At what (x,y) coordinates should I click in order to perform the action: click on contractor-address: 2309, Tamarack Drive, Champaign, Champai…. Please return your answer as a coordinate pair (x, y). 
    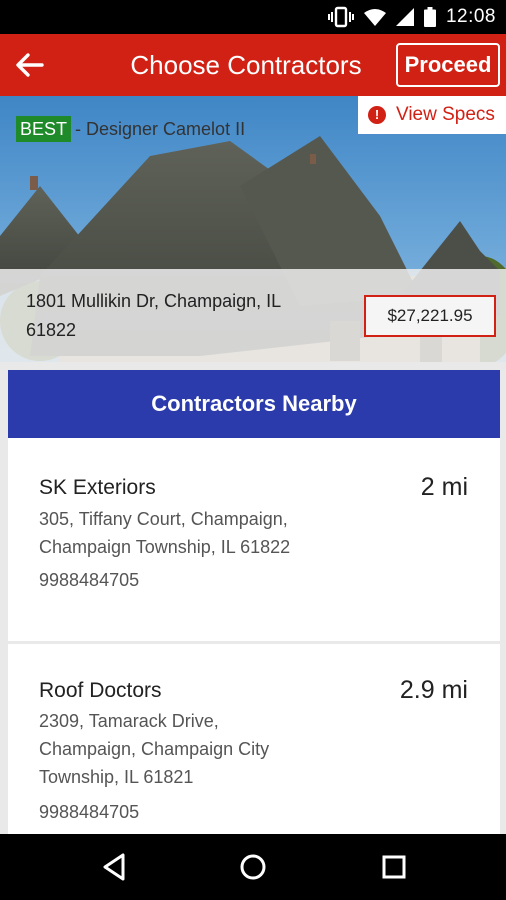
    Looking at the image, I should click on (154, 749).